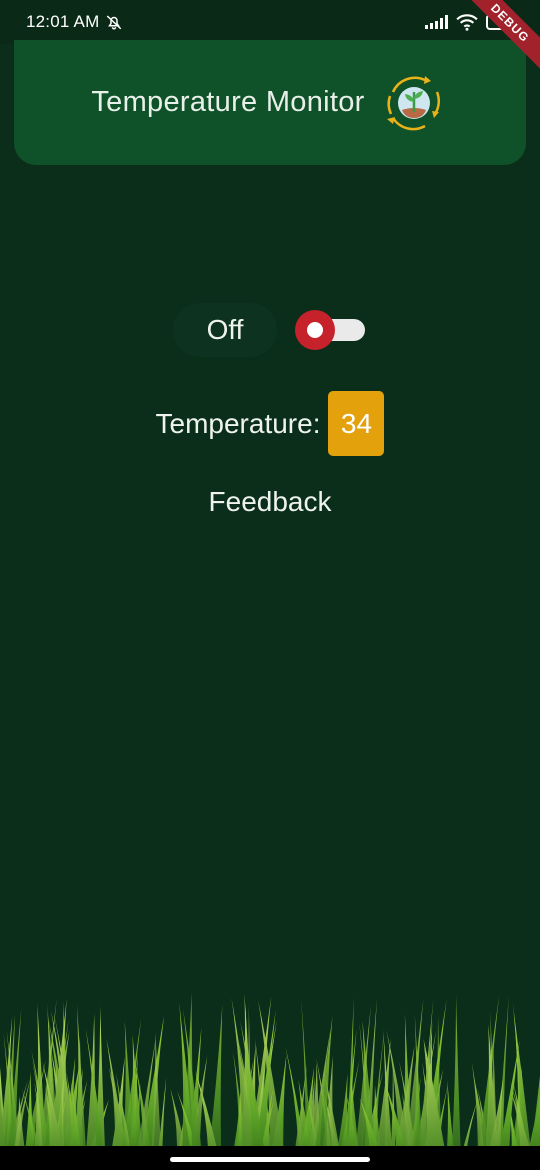  What do you see at coordinates (238, 423) in the screenshot?
I see `temperature-label: Temperature:` at bounding box center [238, 423].